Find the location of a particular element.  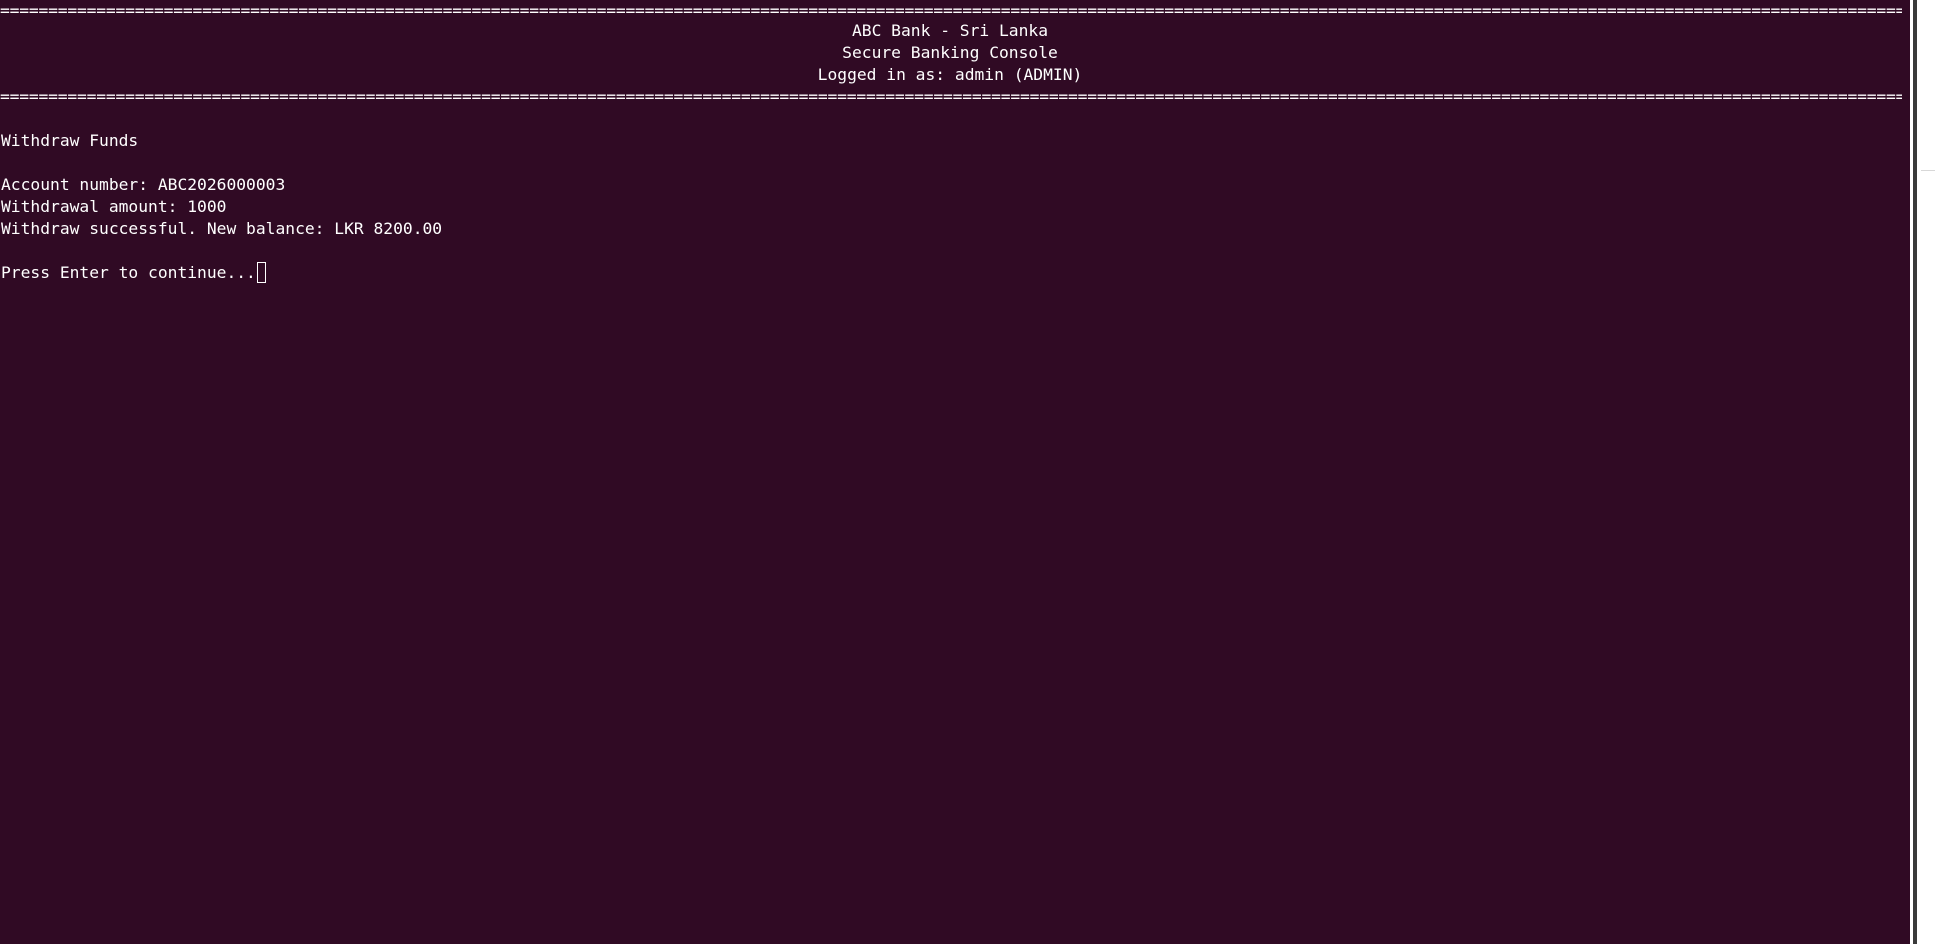

scrollbar-edge is located at coordinates (1915, 472).